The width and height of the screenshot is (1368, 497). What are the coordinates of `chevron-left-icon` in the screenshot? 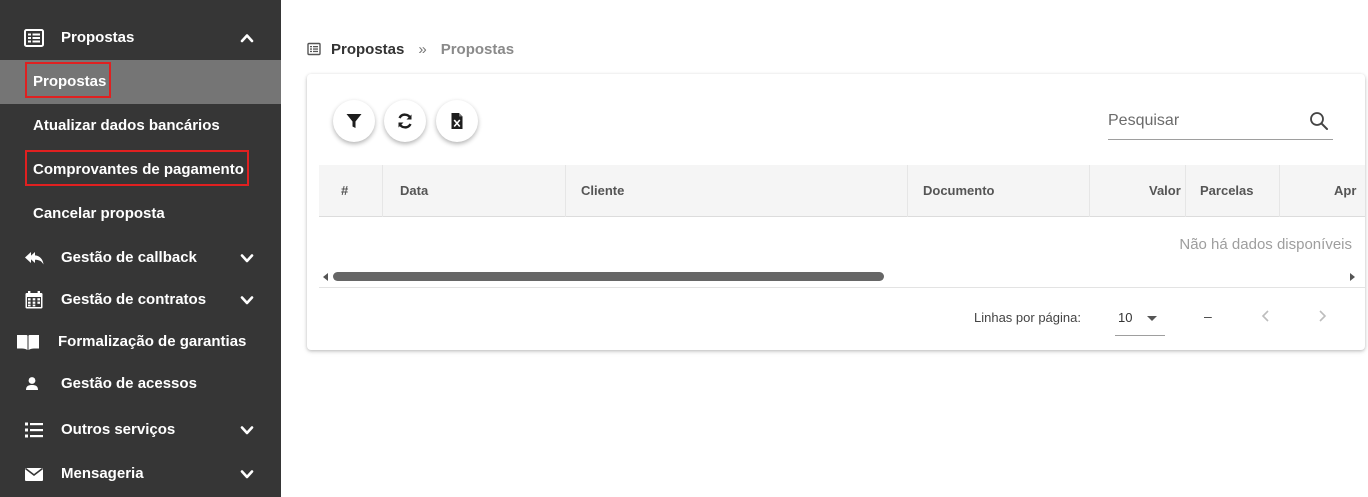 It's located at (1265, 316).